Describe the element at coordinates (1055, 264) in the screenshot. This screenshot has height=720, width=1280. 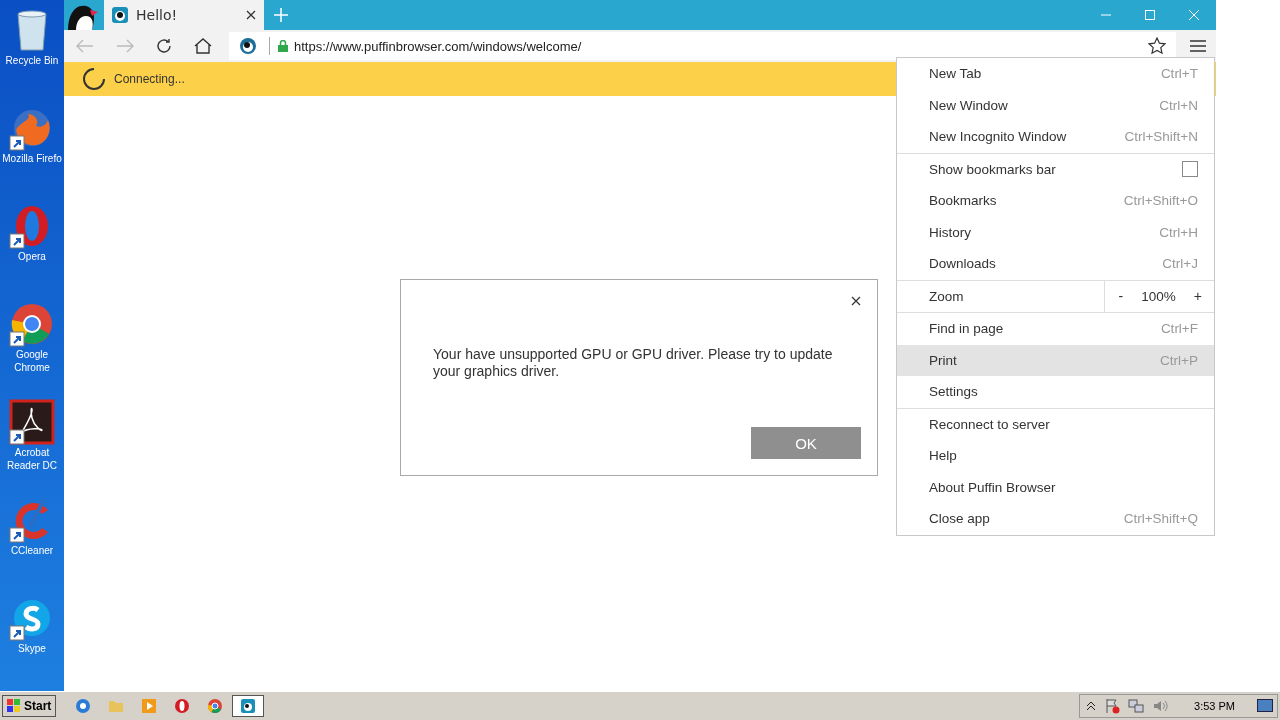
I see `menu-item: Downloads Ctrl+J` at that location.